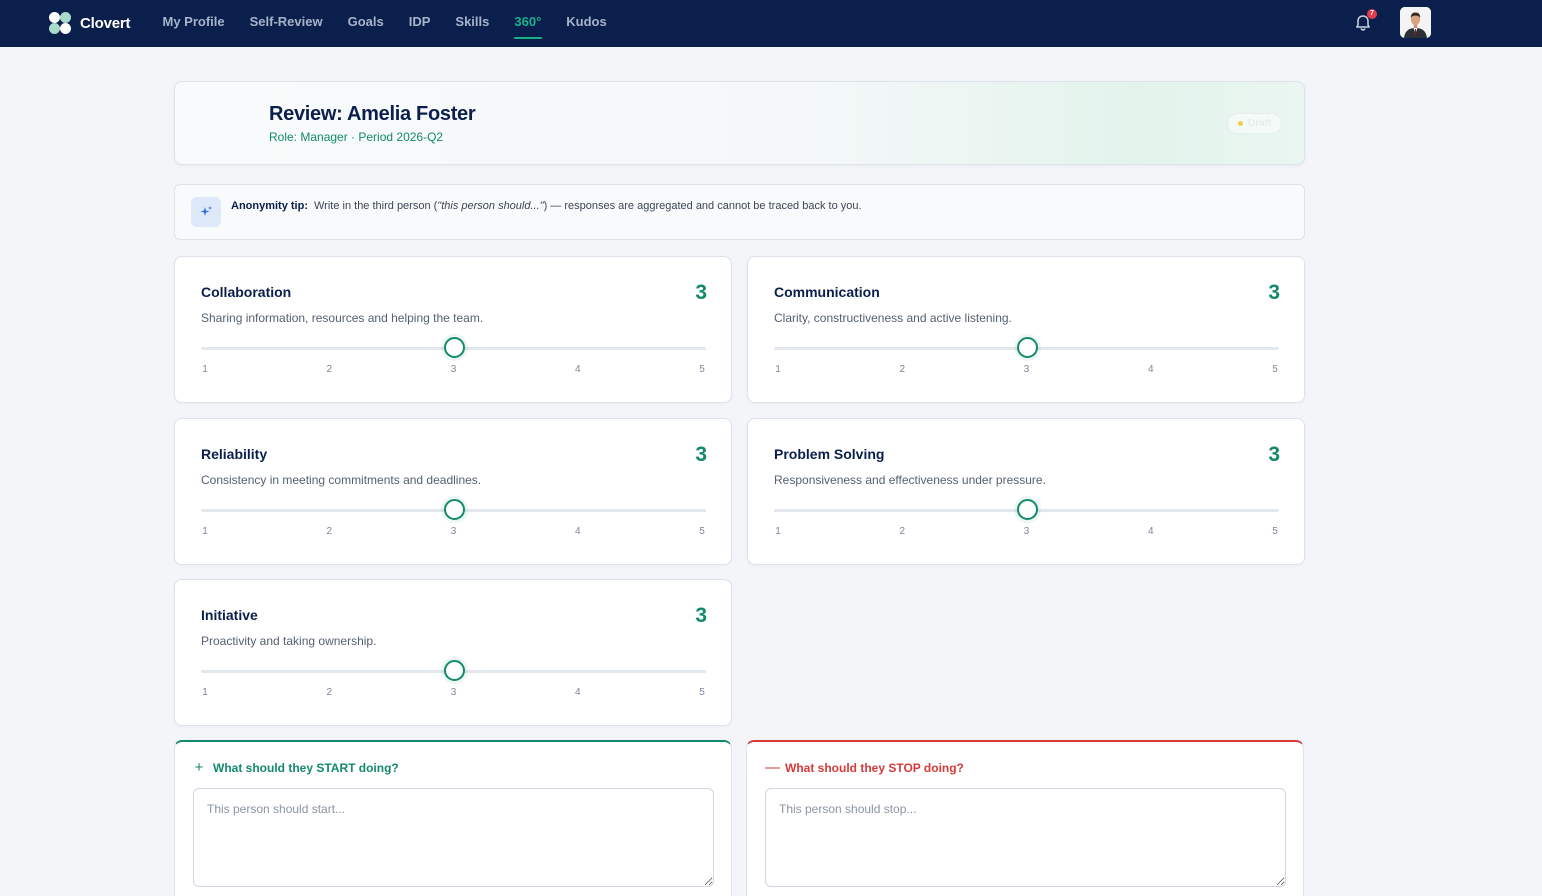 The height and width of the screenshot is (896, 1542). I want to click on tip-label: Anonymity tip:, so click(269, 206).